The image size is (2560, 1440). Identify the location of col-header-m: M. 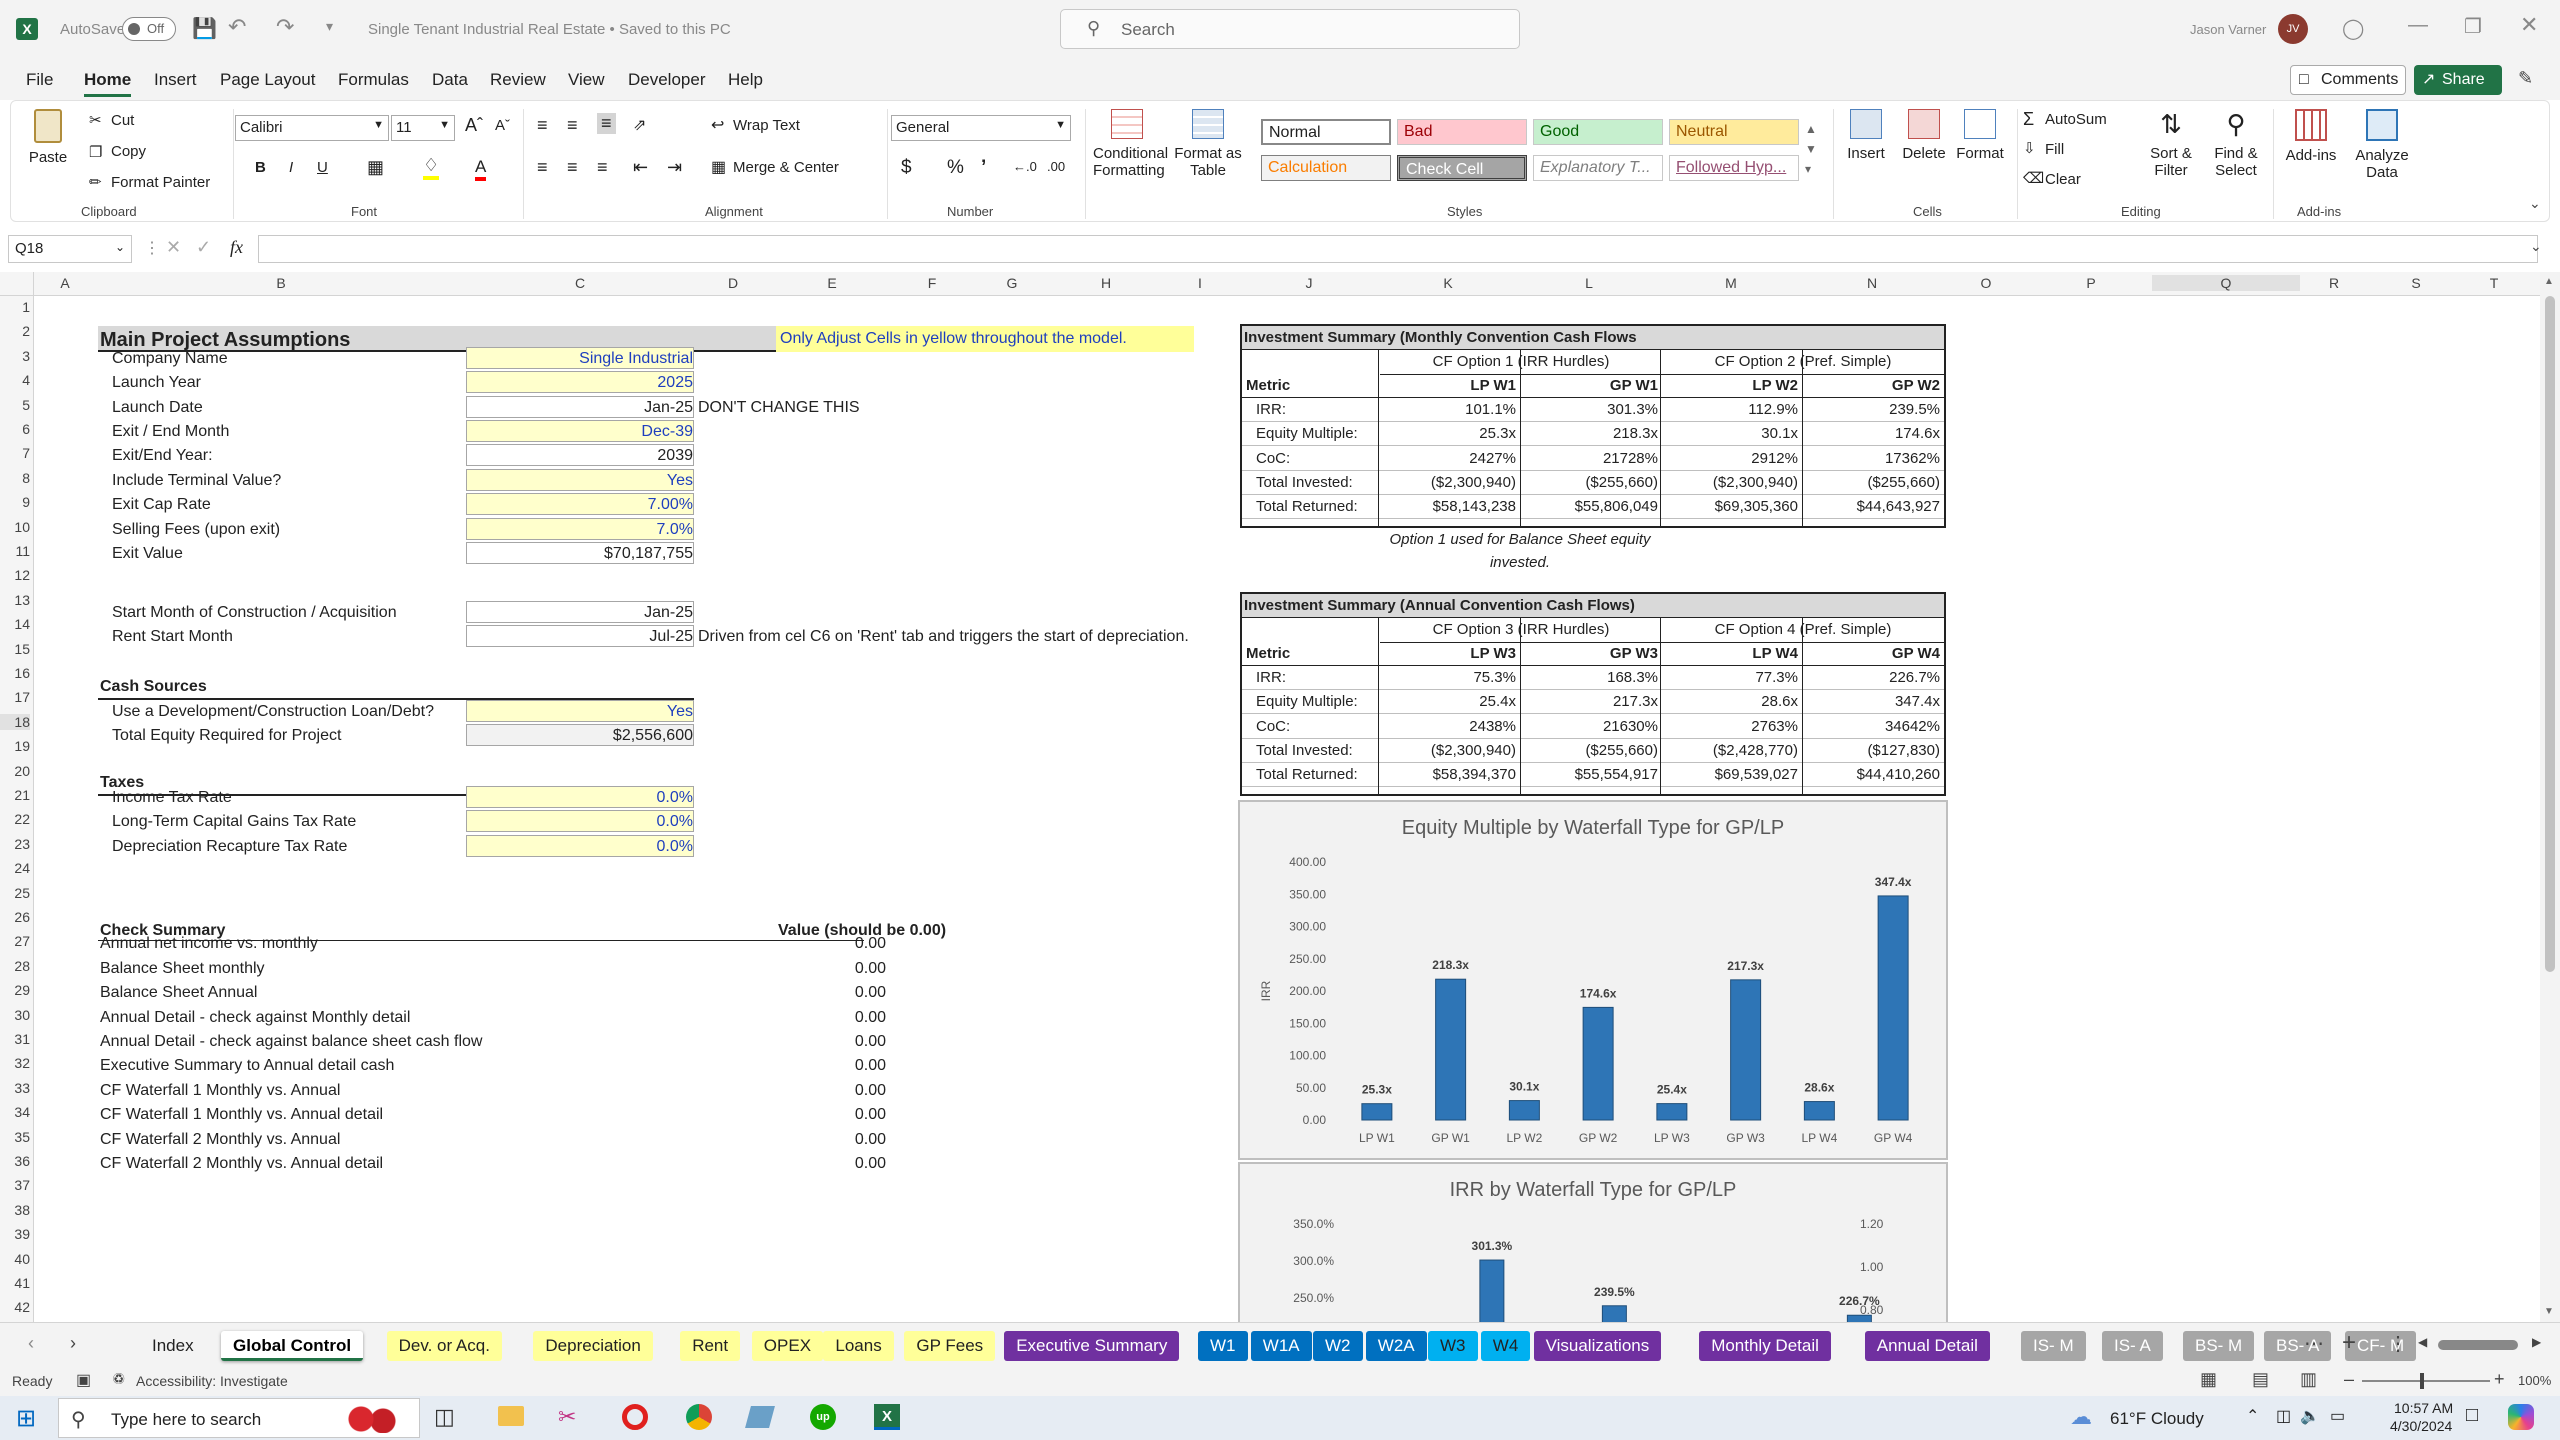
(1731, 283).